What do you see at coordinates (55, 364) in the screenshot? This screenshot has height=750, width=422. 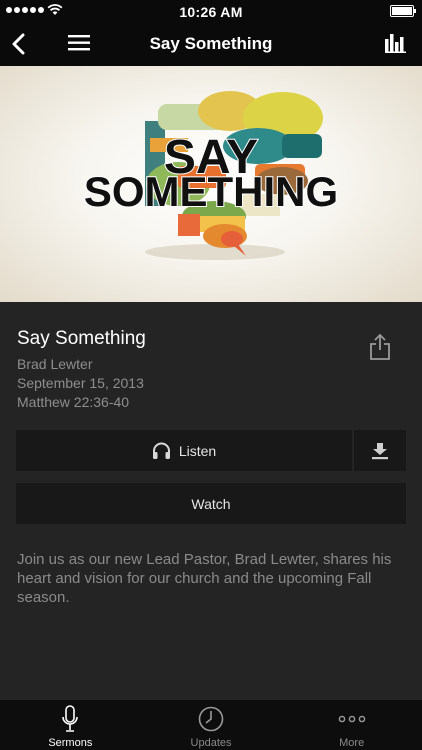 I see `sermon-speaker: Brad Lewter` at bounding box center [55, 364].